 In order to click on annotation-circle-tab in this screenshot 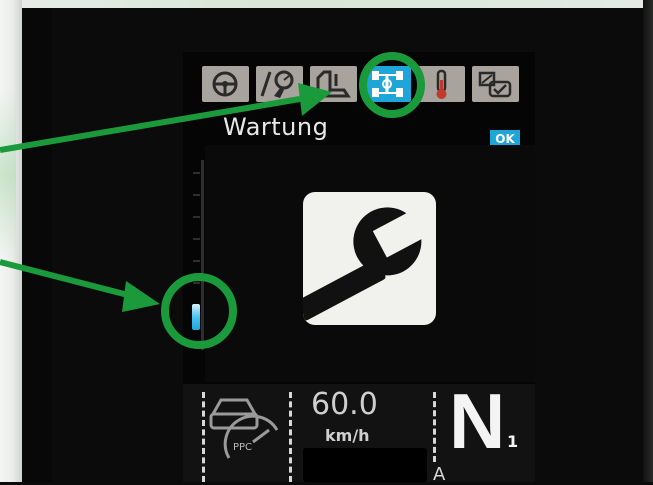, I will do `click(392, 85)`.